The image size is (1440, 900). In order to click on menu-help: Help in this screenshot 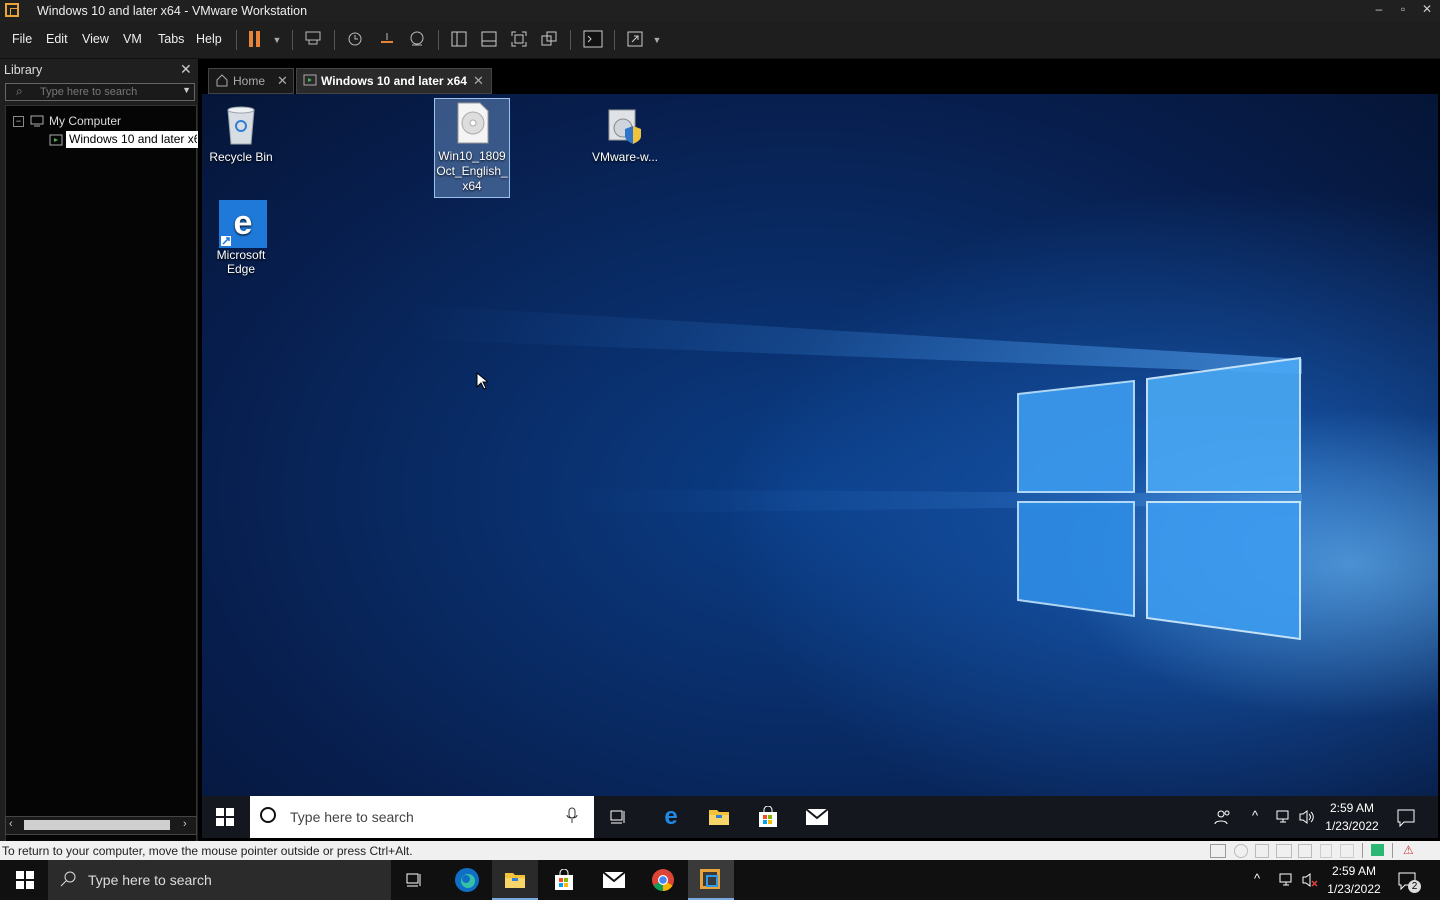, I will do `click(209, 39)`.